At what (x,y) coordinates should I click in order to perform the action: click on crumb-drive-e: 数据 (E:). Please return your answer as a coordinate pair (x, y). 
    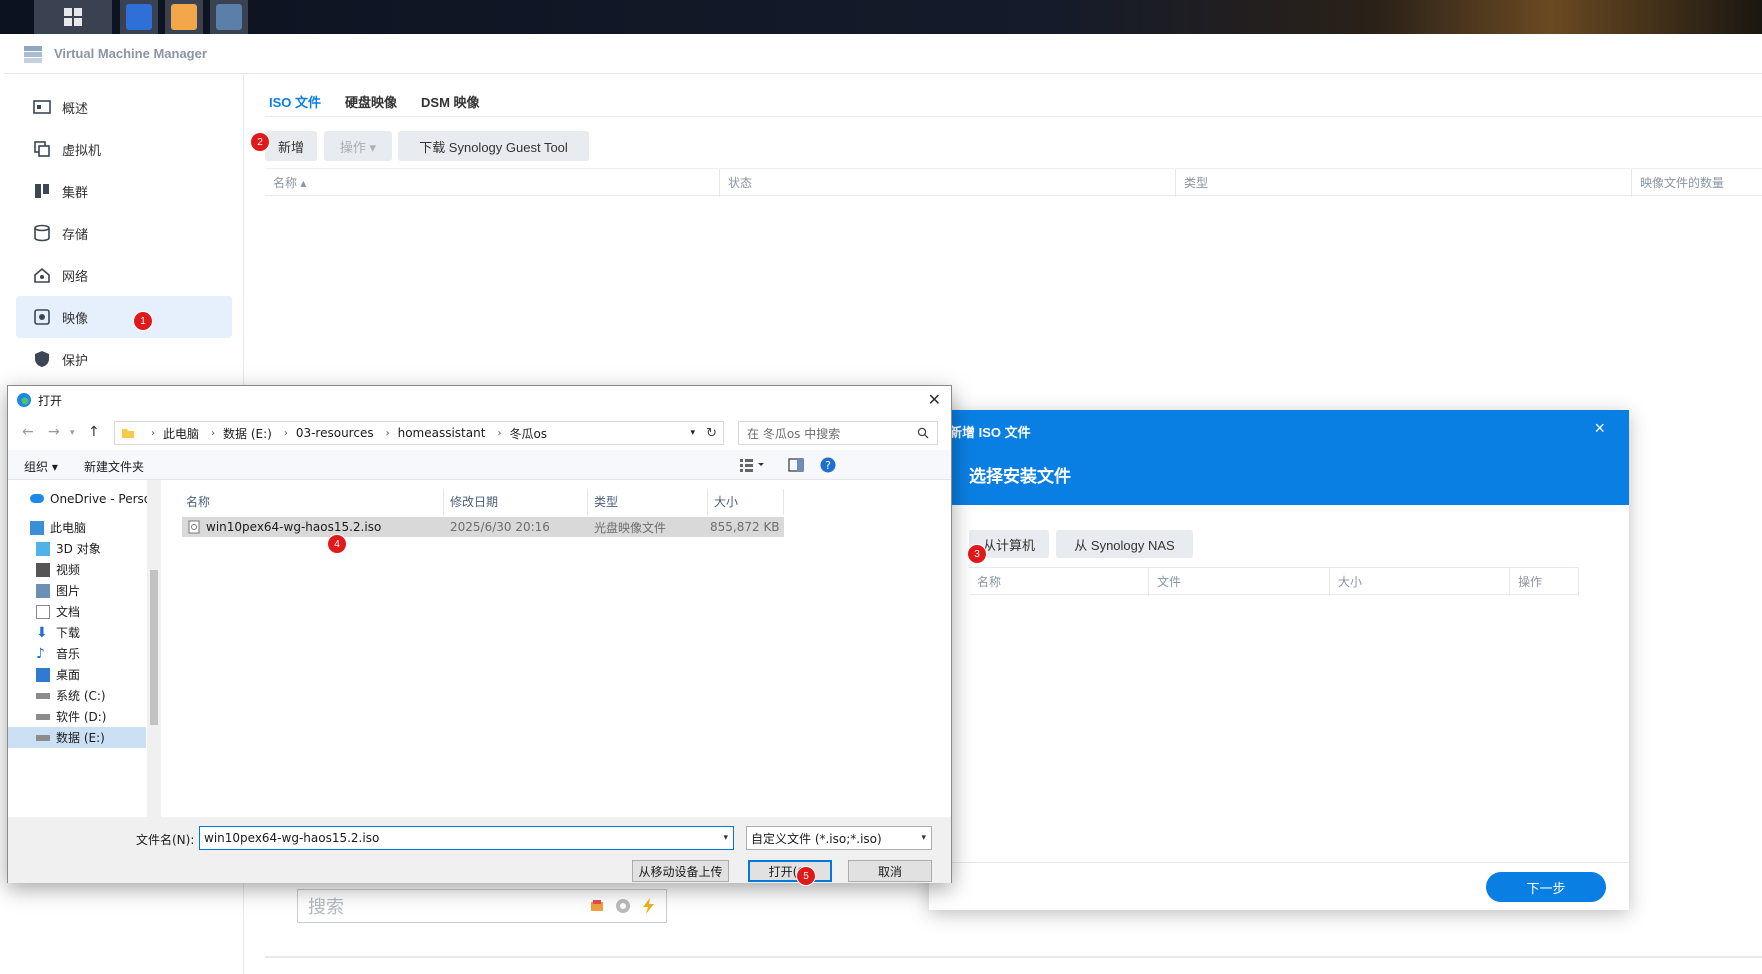
    Looking at the image, I should click on (247, 433).